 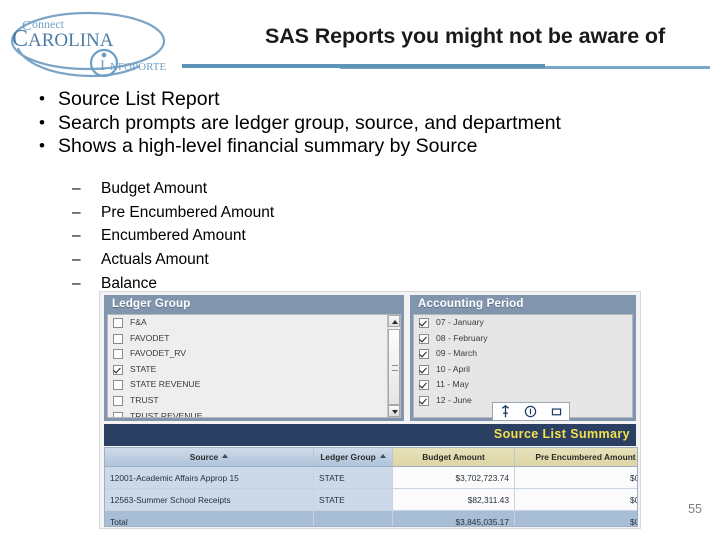 What do you see at coordinates (452, 384) in the screenshot?
I see `list-item-label: 11 - May` at bounding box center [452, 384].